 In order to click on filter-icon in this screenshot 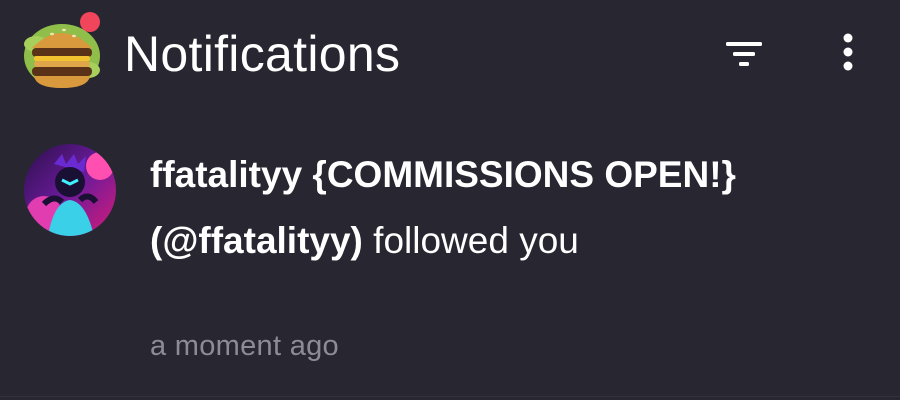, I will do `click(744, 54)`.